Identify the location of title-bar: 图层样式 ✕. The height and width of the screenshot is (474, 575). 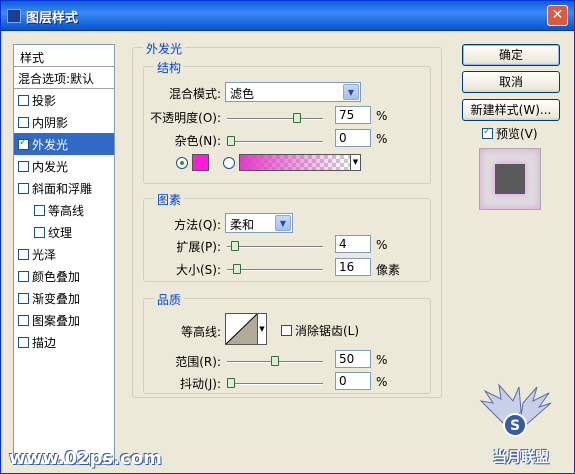
(287, 16).